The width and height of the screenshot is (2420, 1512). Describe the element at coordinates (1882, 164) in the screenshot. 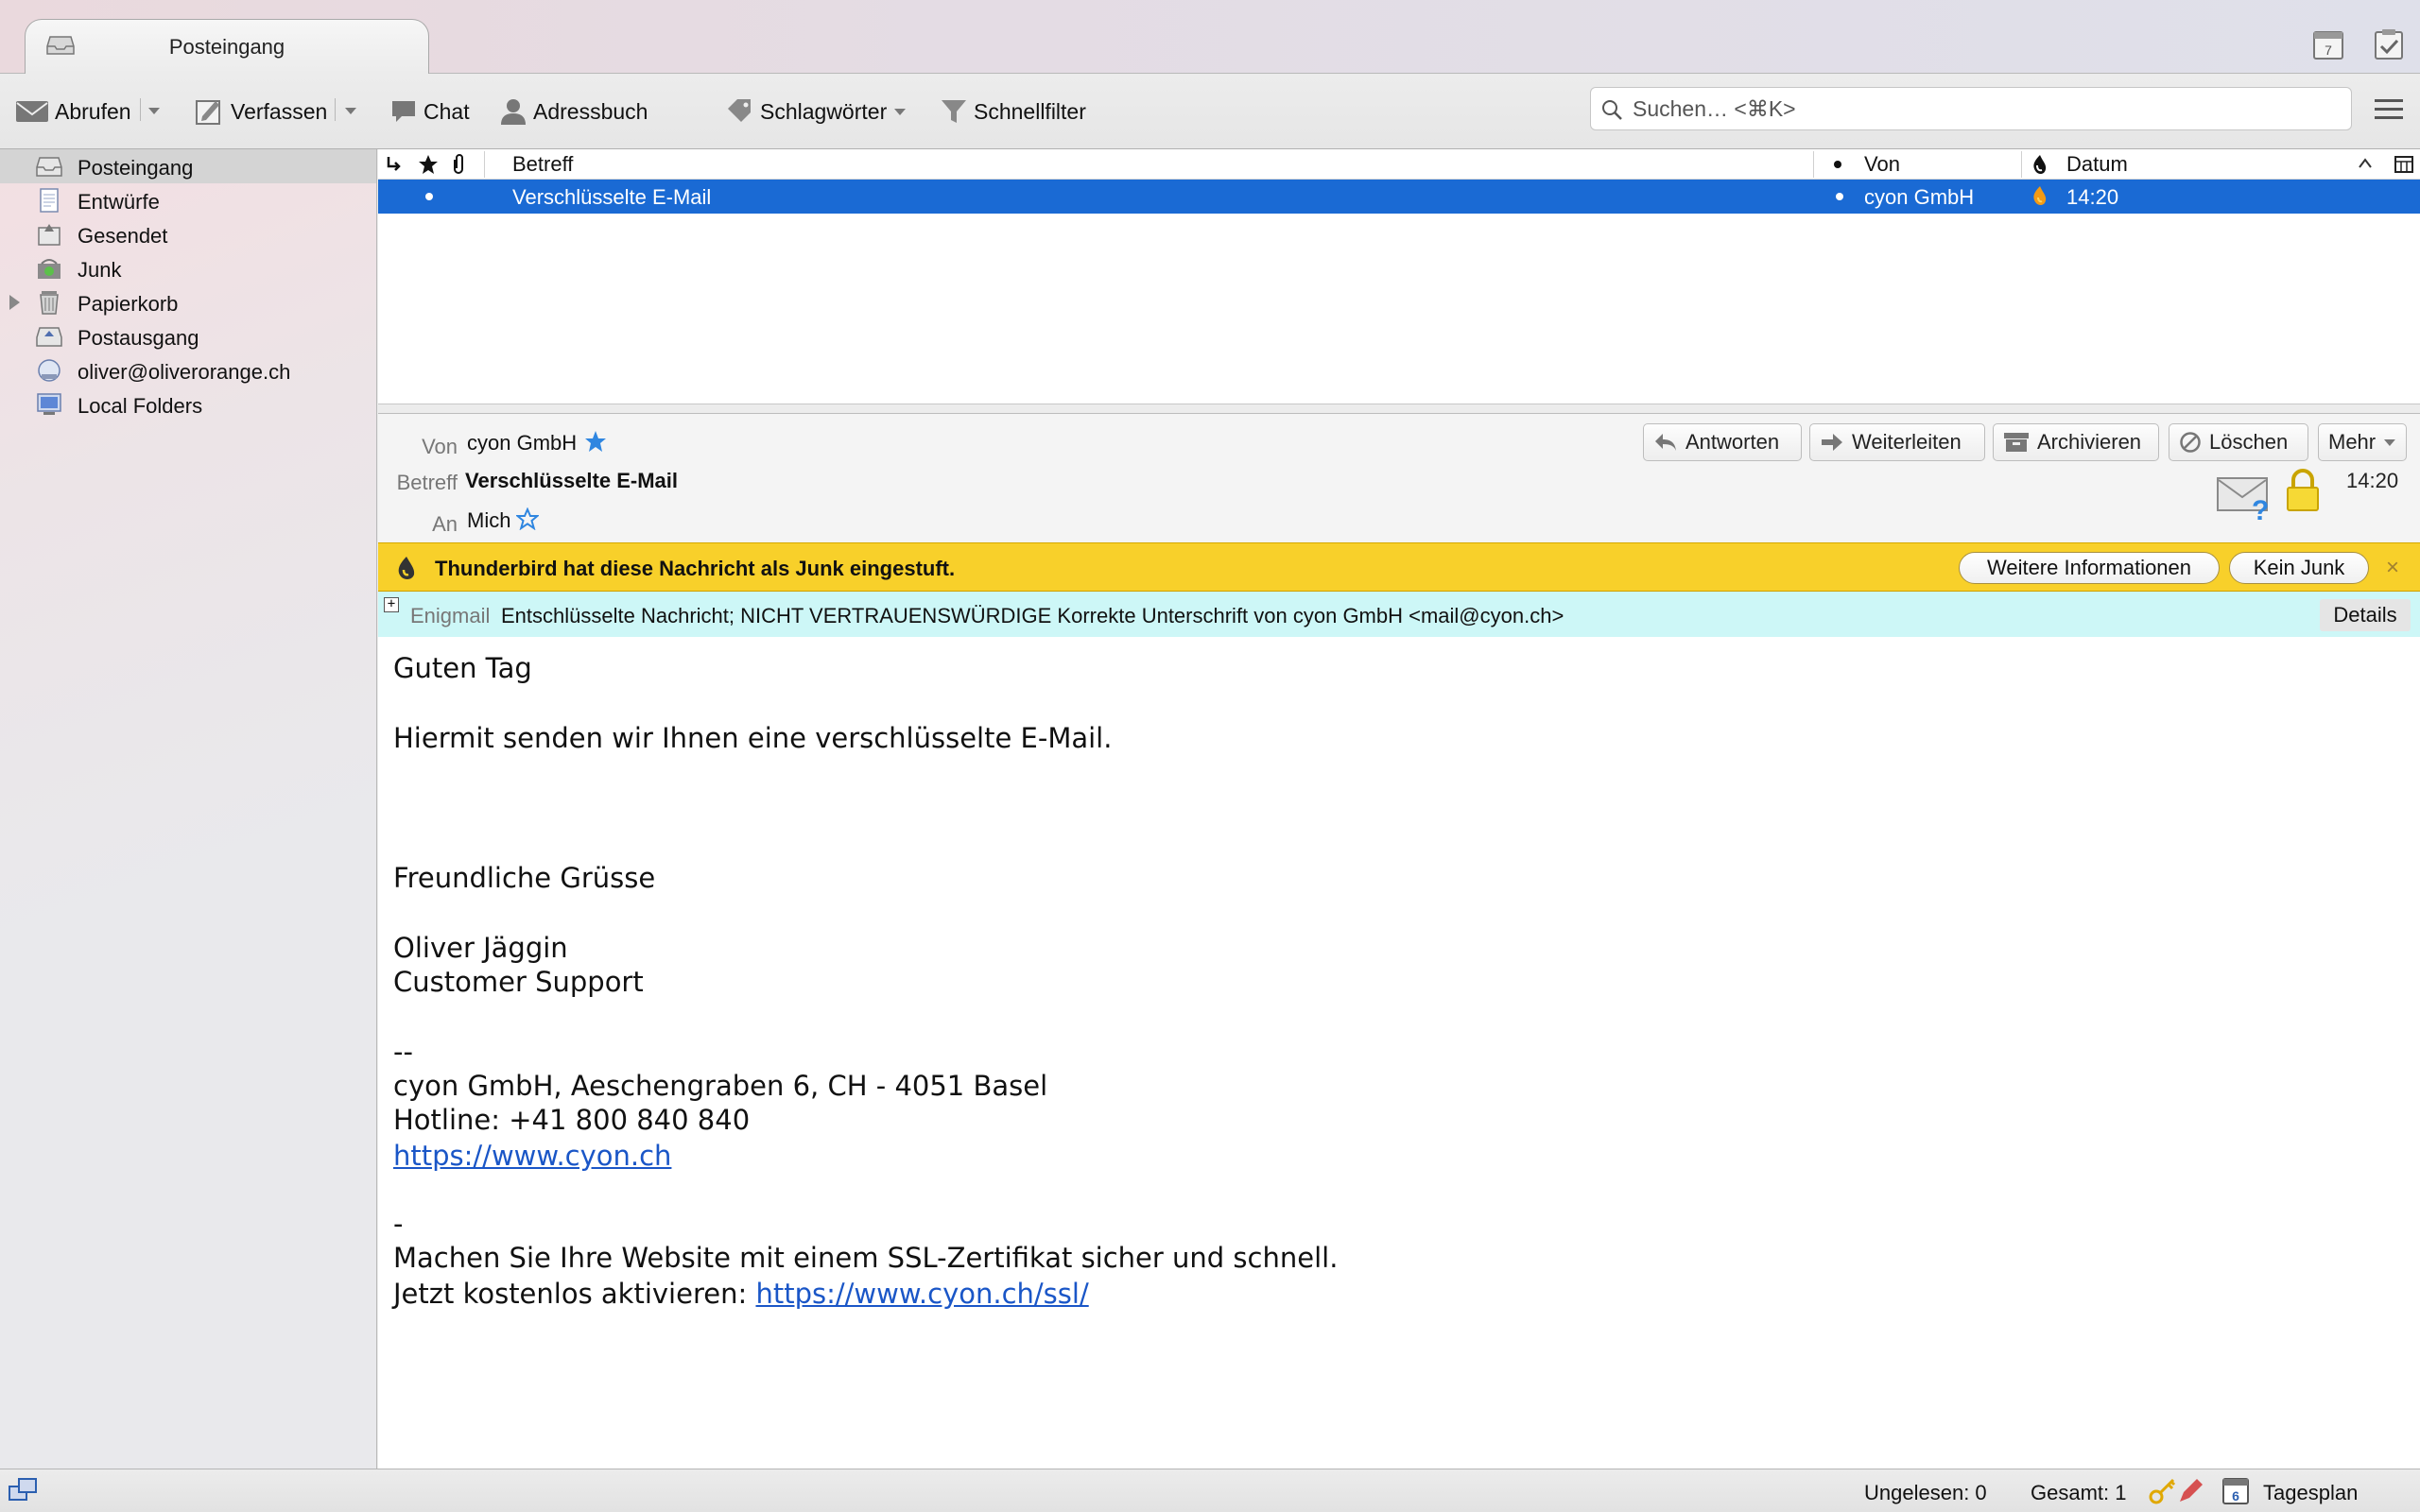

I see `column-from: Von` at that location.